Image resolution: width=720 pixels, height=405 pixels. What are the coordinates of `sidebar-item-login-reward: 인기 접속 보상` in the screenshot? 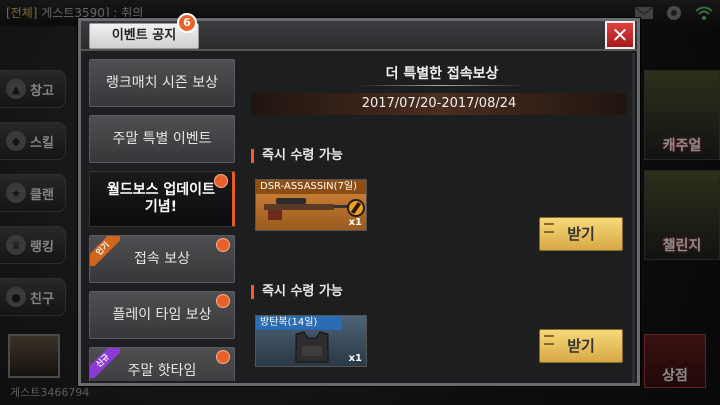 It's located at (162, 259).